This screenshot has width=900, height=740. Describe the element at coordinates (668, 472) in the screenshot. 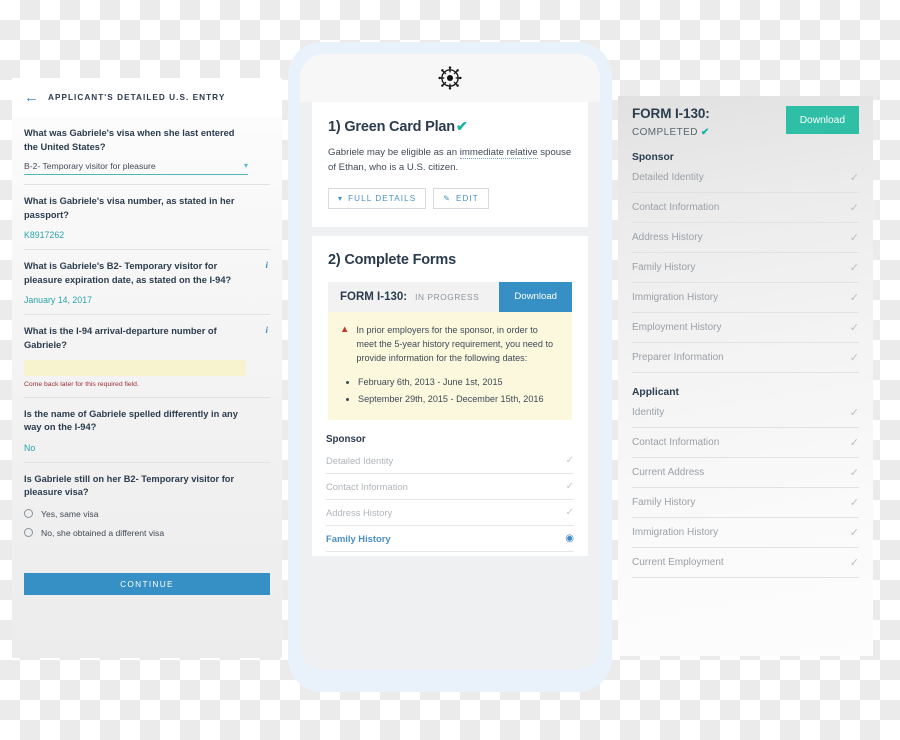

I see `item-label: Current Address` at that location.